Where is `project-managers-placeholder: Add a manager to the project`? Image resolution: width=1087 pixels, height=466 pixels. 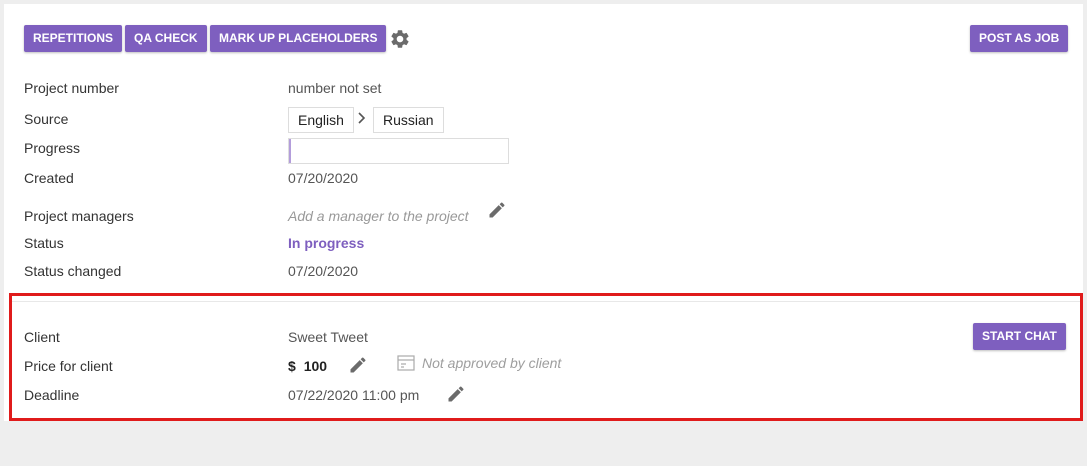 project-managers-placeholder: Add a manager to the project is located at coordinates (378, 216).